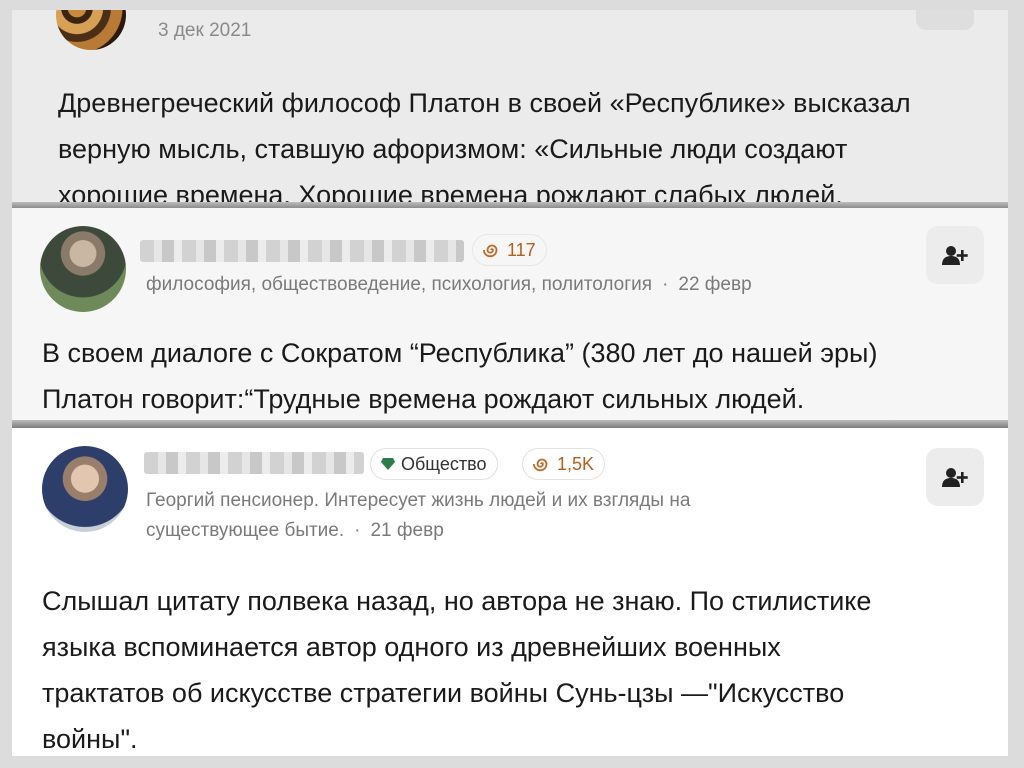 The height and width of the screenshot is (768, 1024). Describe the element at coordinates (407, 530) in the screenshot. I see `post-date: 21 февр` at that location.